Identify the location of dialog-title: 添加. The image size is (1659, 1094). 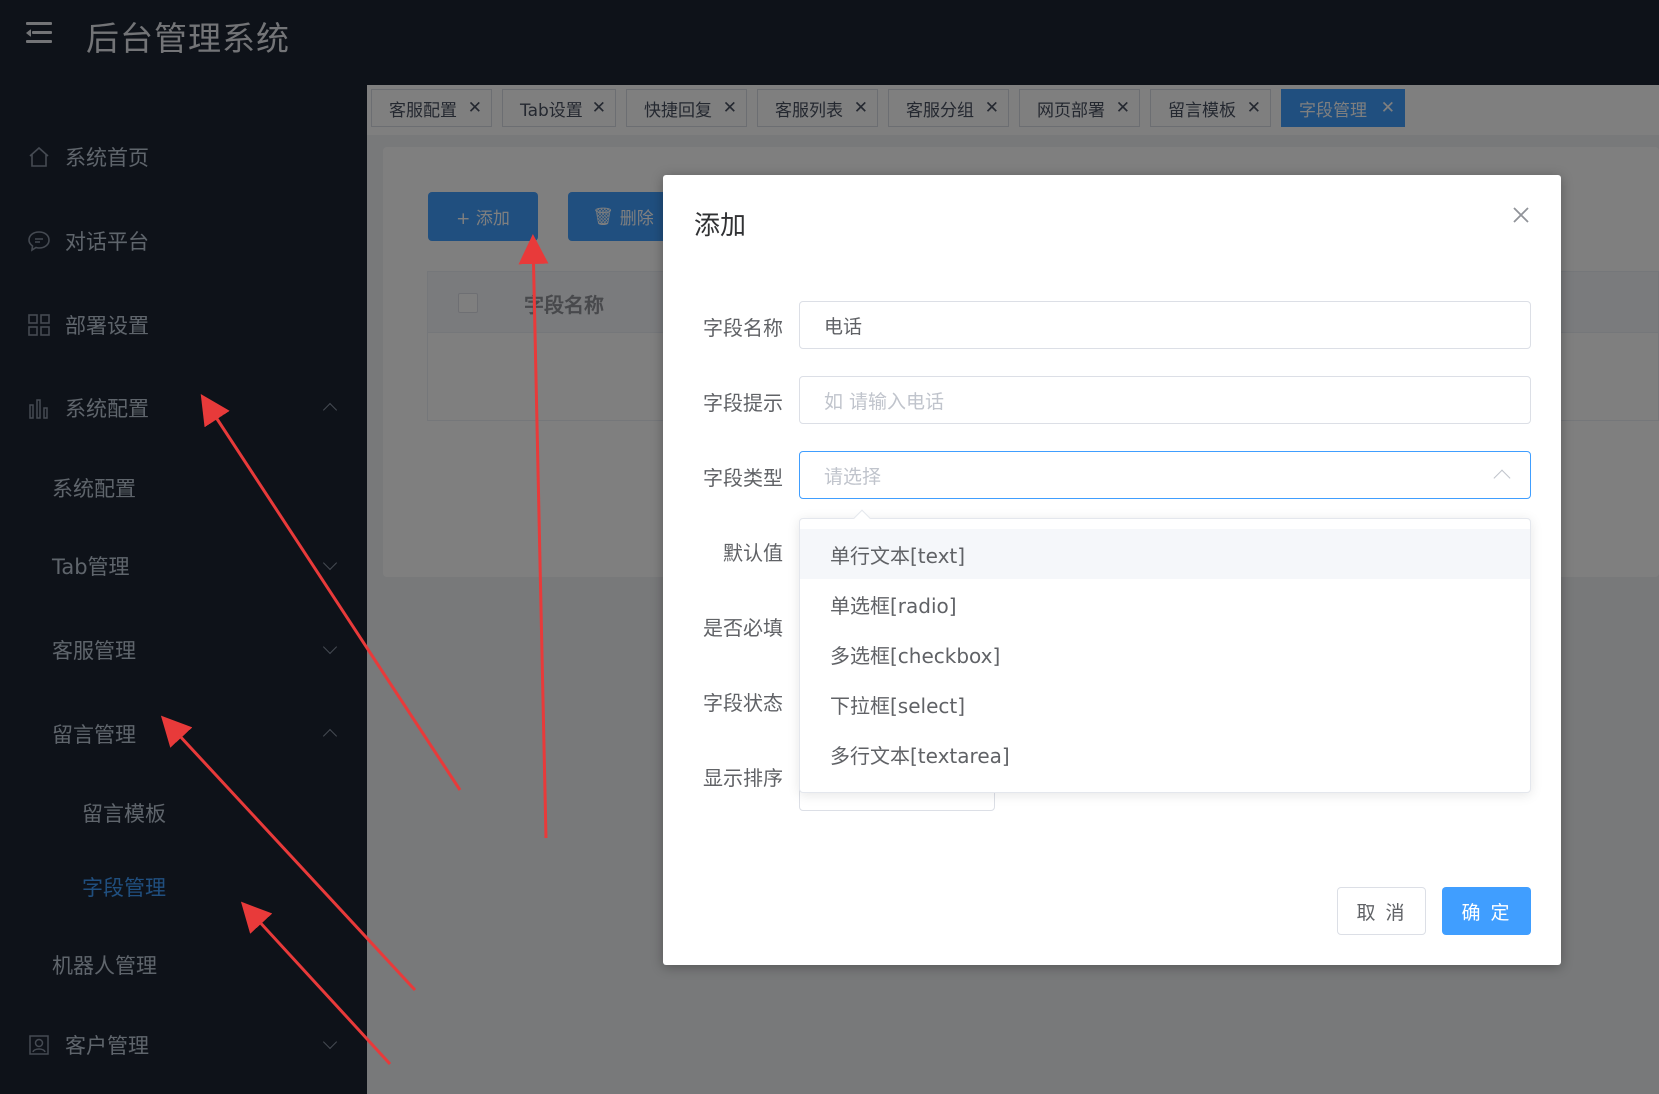
(720, 226).